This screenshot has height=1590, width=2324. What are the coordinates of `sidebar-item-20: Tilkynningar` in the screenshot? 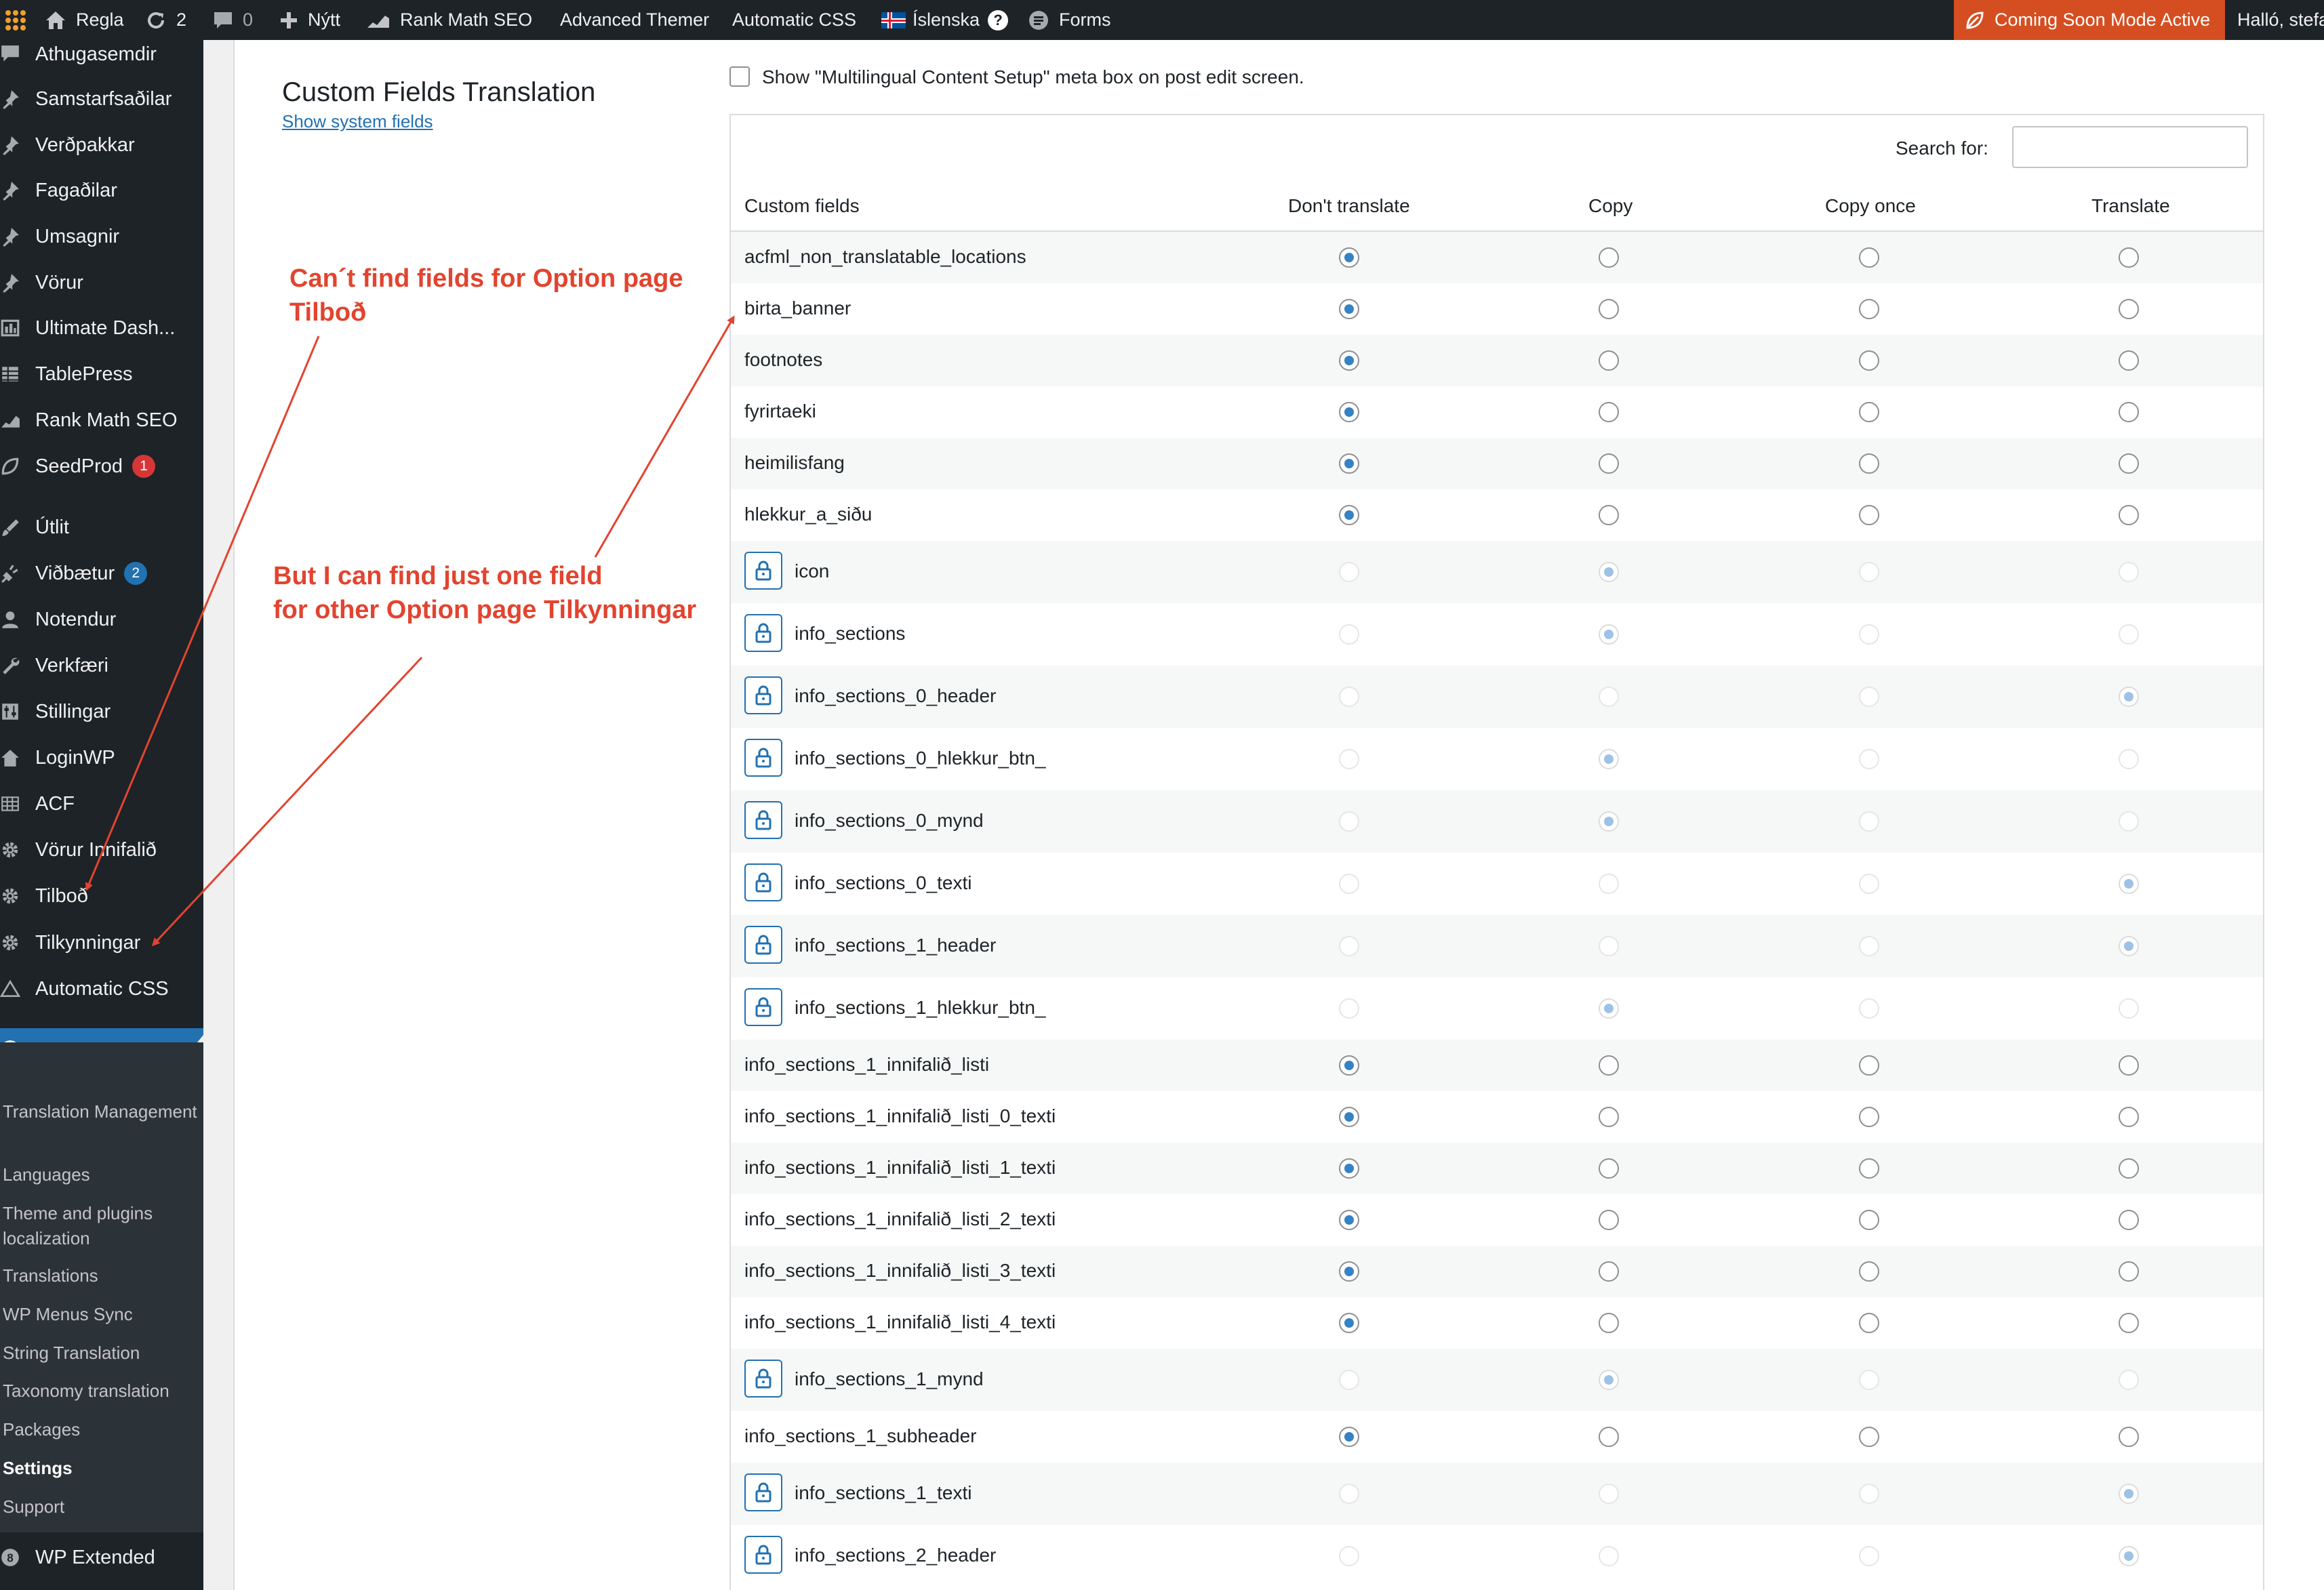 It's located at (101, 943).